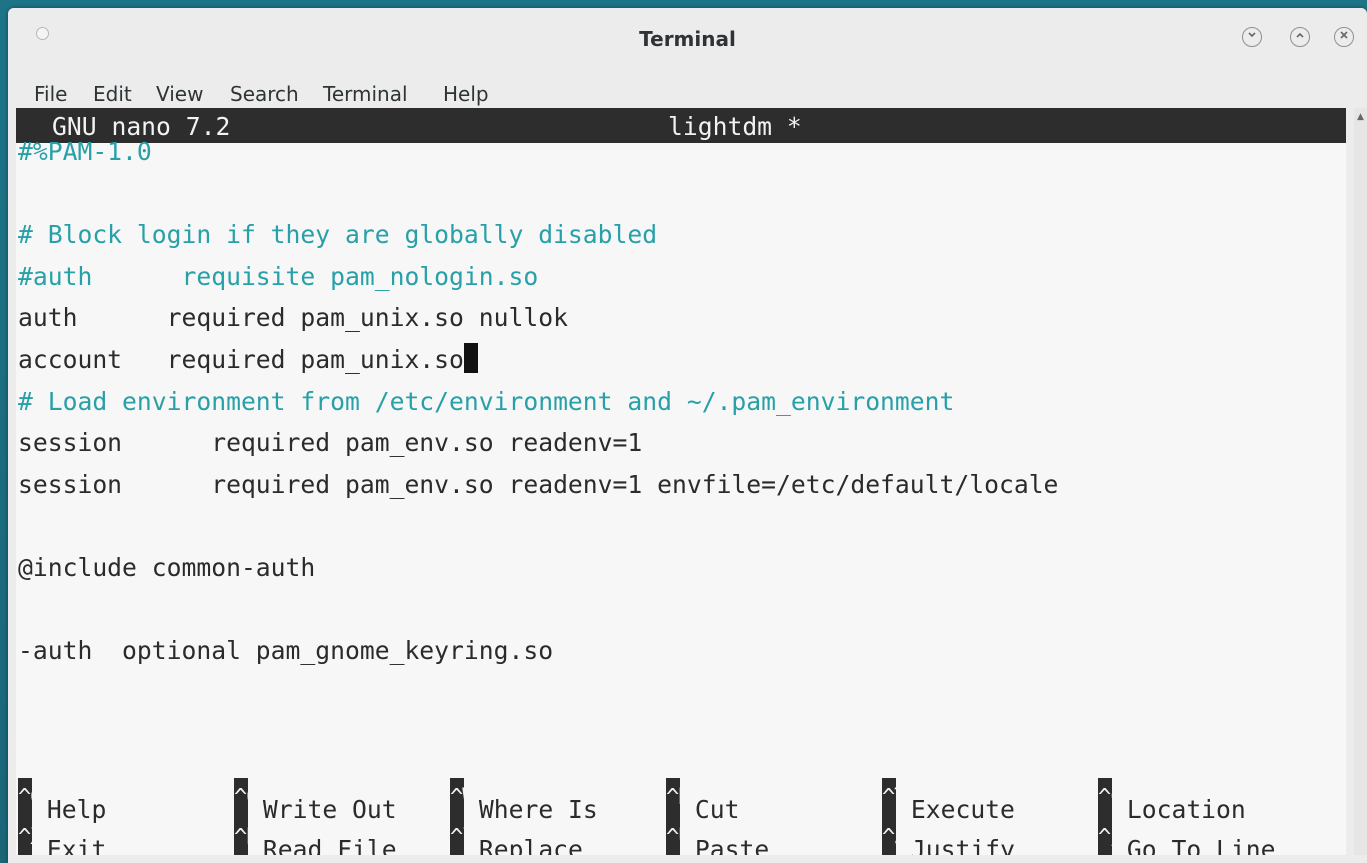  Describe the element at coordinates (241, 798) in the screenshot. I see `shortcut-key: ^O` at that location.